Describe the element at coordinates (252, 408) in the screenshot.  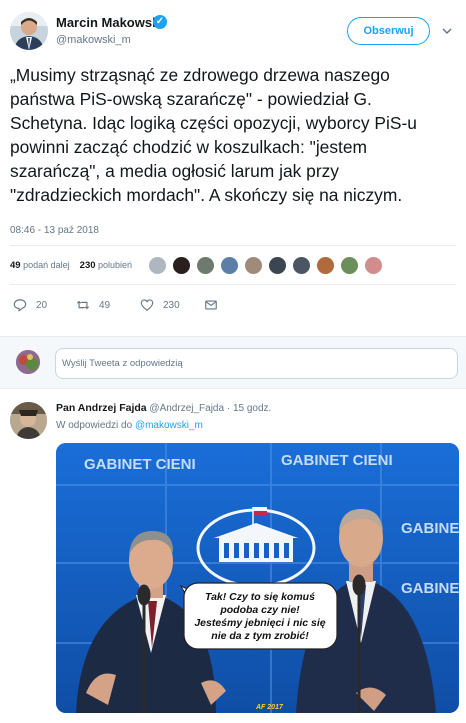
I see `reply-time: 15 godz.` at that location.